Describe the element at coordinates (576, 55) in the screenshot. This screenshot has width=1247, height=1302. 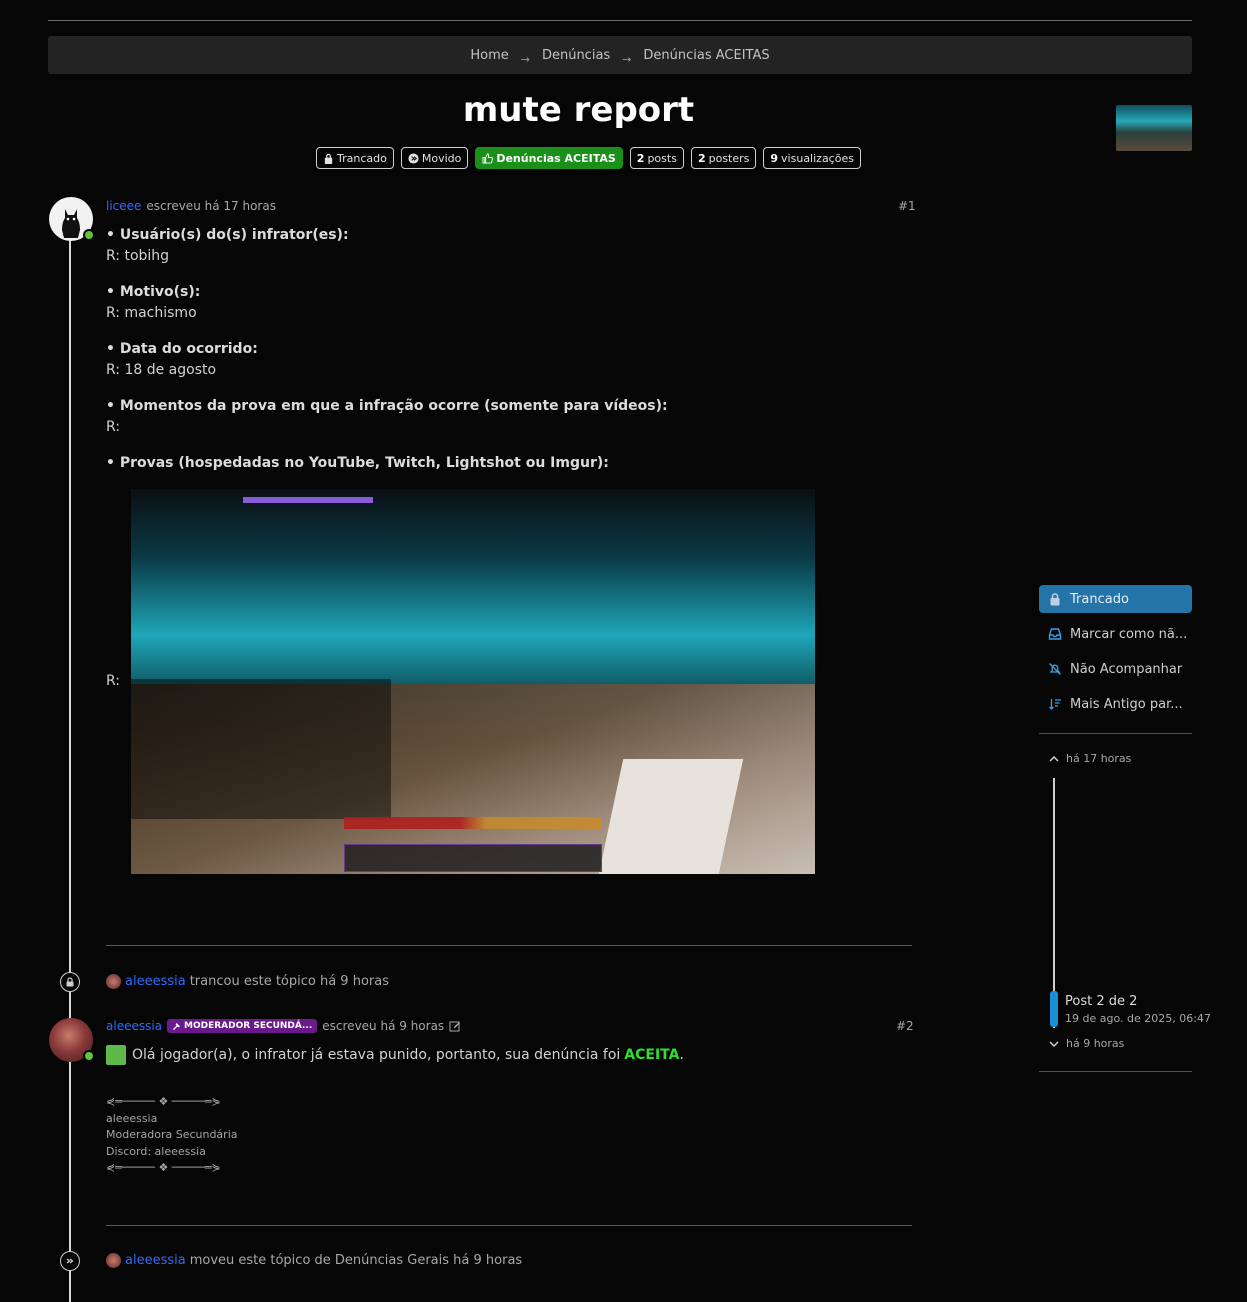
I see `breadcrumb-denuncias: Denúncias` at that location.